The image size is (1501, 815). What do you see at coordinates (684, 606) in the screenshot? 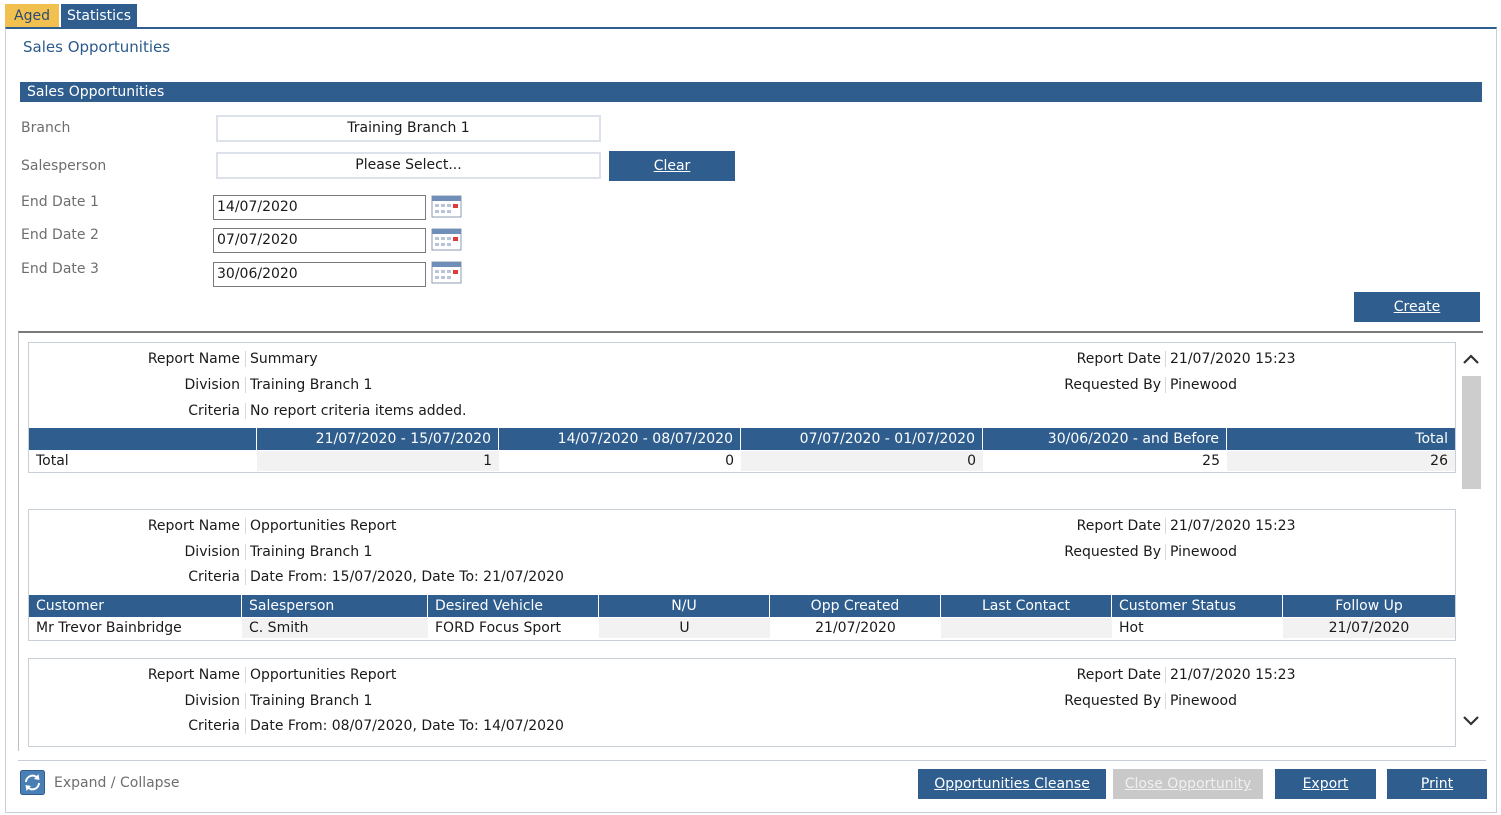
I see `column-header: N/U` at bounding box center [684, 606].